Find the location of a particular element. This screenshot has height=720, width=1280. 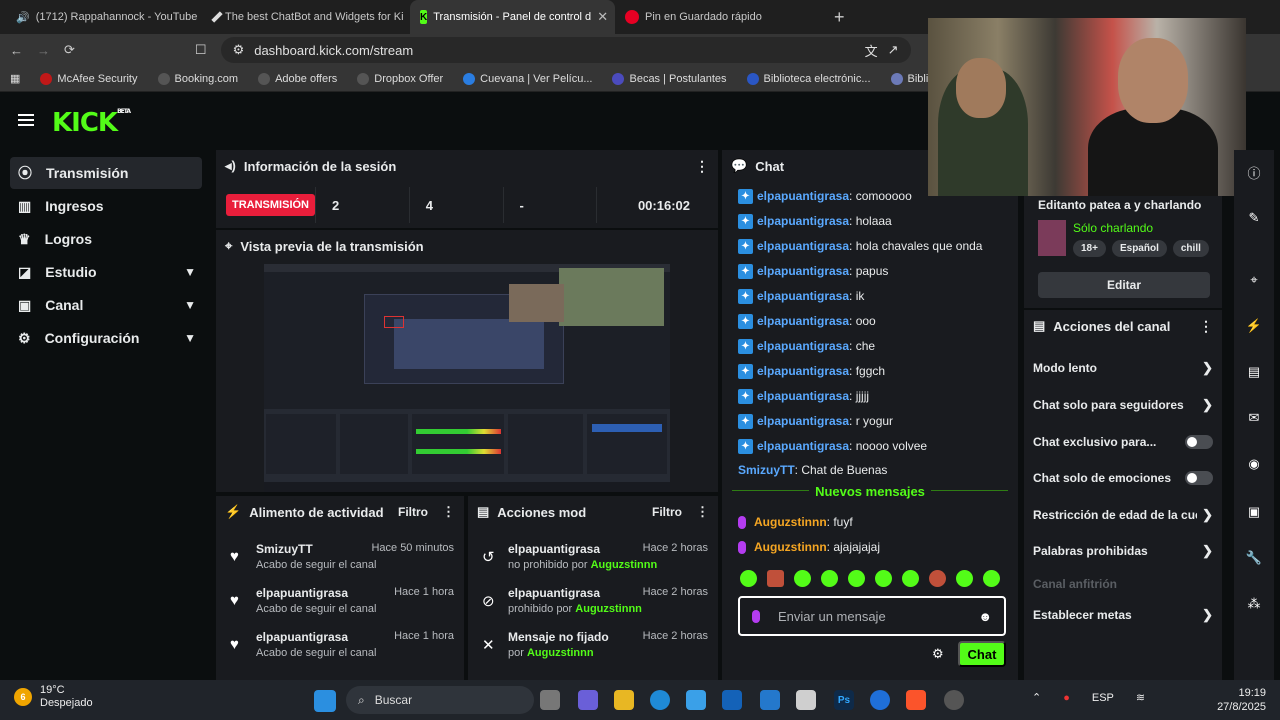

tab-kick-dashboard: K Transmisión - Panel de control d ✕ is located at coordinates (512, 17).